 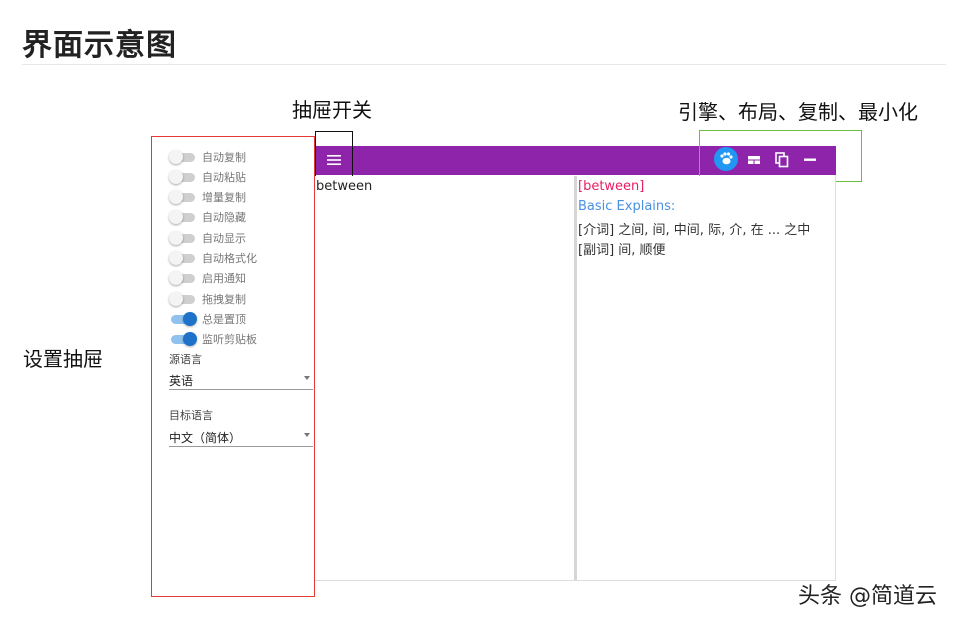 I want to click on result-definition-line: [介词] 之间, 间, 中间, 际, 介, 在 ... 之中, so click(x=694, y=230).